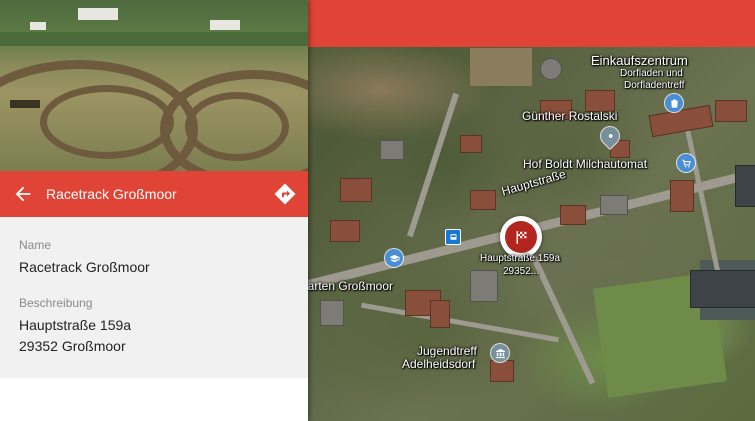 The image size is (755, 421). I want to click on description-line-2: 29352 Großmoor, so click(72, 346).